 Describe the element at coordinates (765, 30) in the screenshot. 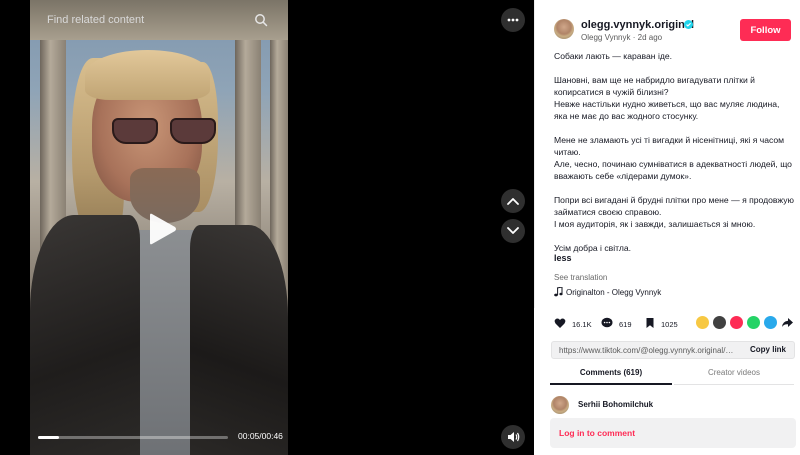

I see `follow-button: Follow` at that location.